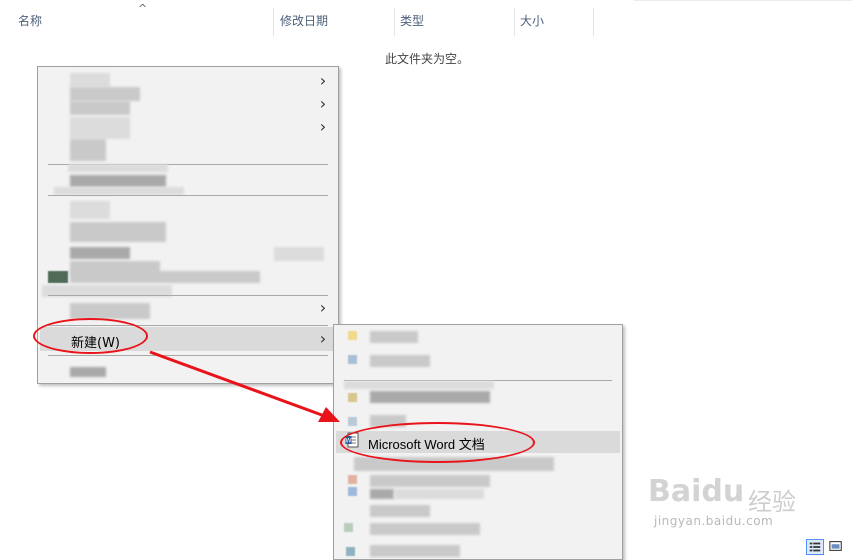 The image size is (852, 560). Describe the element at coordinates (437, 442) in the screenshot. I see `highlight-ellipse-word` at that location.